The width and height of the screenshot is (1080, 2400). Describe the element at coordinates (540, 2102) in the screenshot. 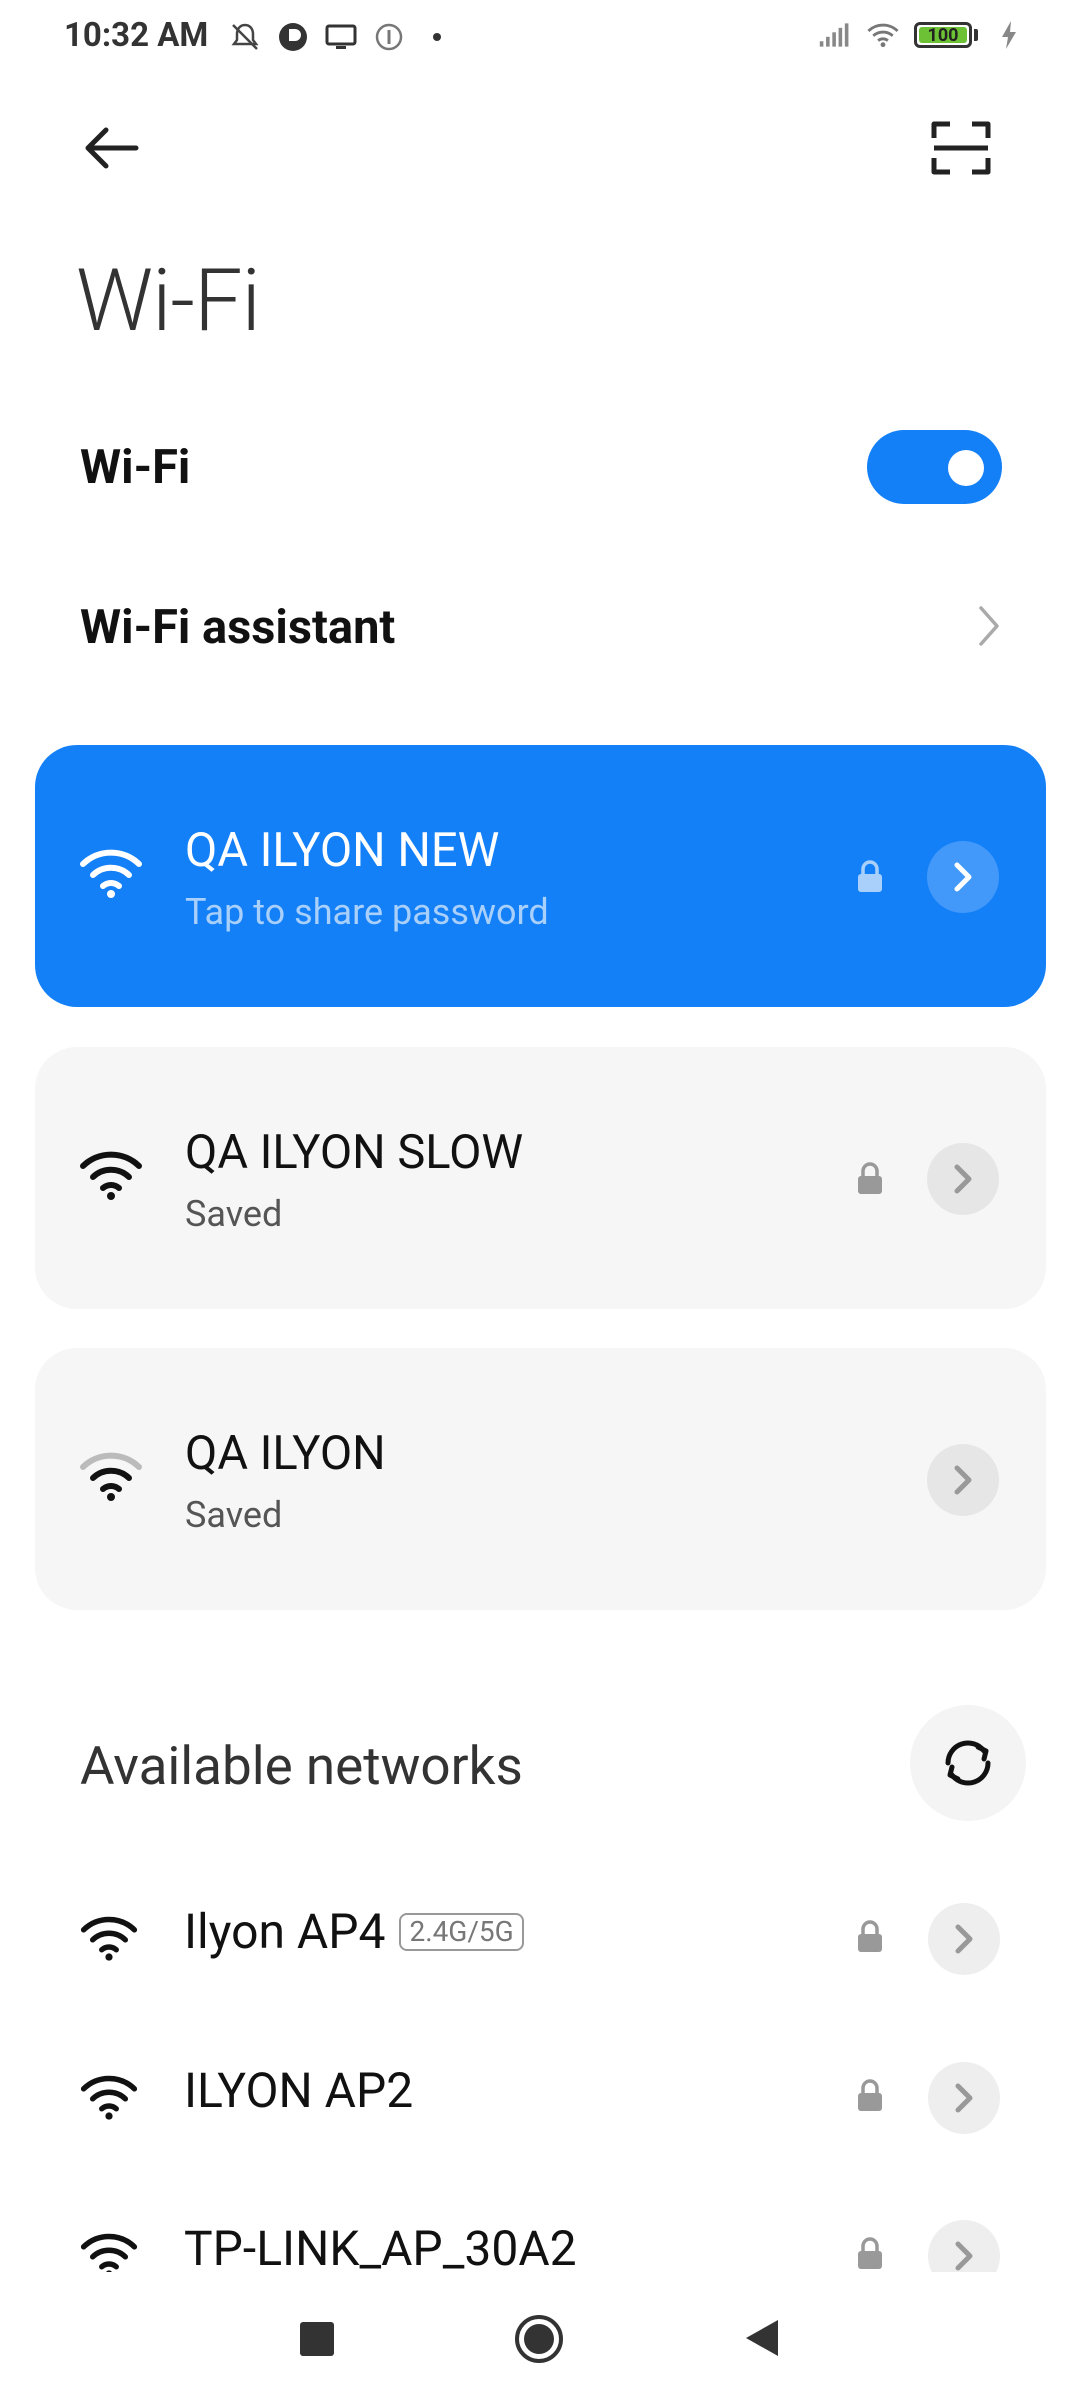

I see `network-list-item: ILYON AP2` at that location.